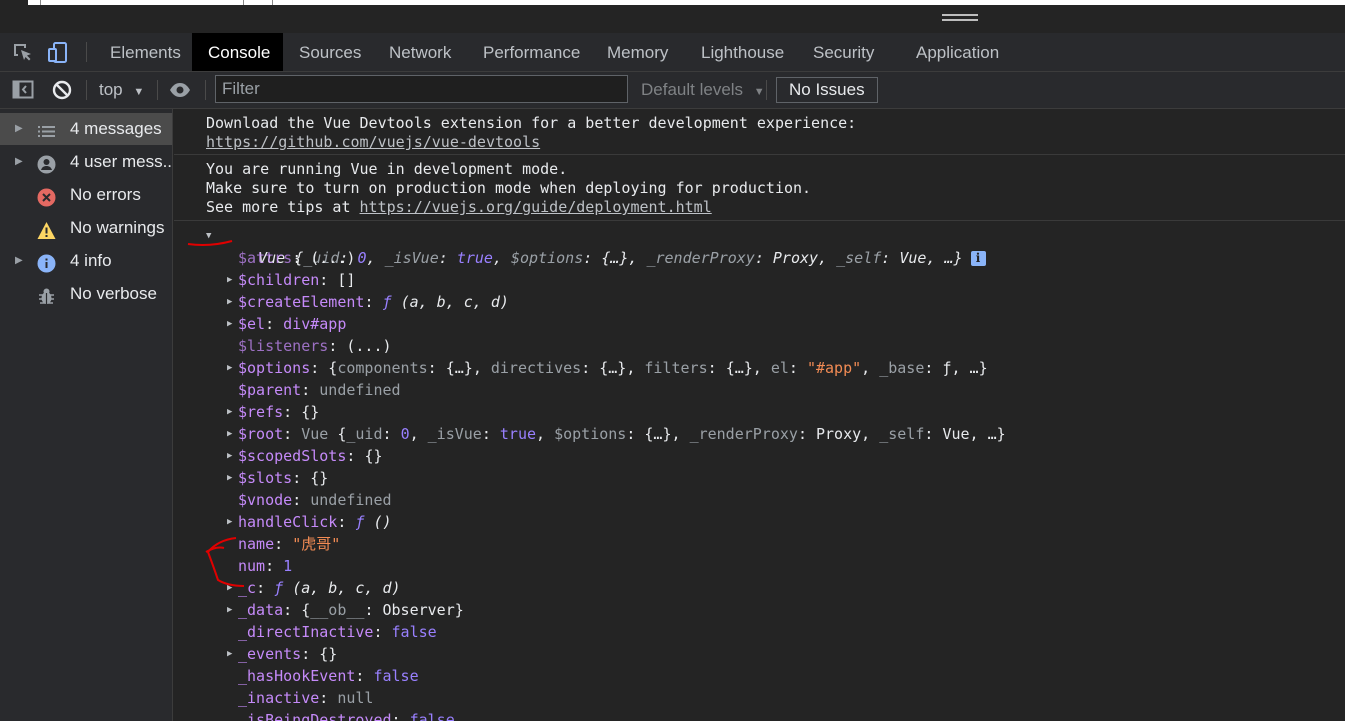 The image size is (1345, 721). What do you see at coordinates (368, 302) in the screenshot?
I see `prop-createElement: ▶ $createElement: ƒ (a, b, c, d)` at bounding box center [368, 302].